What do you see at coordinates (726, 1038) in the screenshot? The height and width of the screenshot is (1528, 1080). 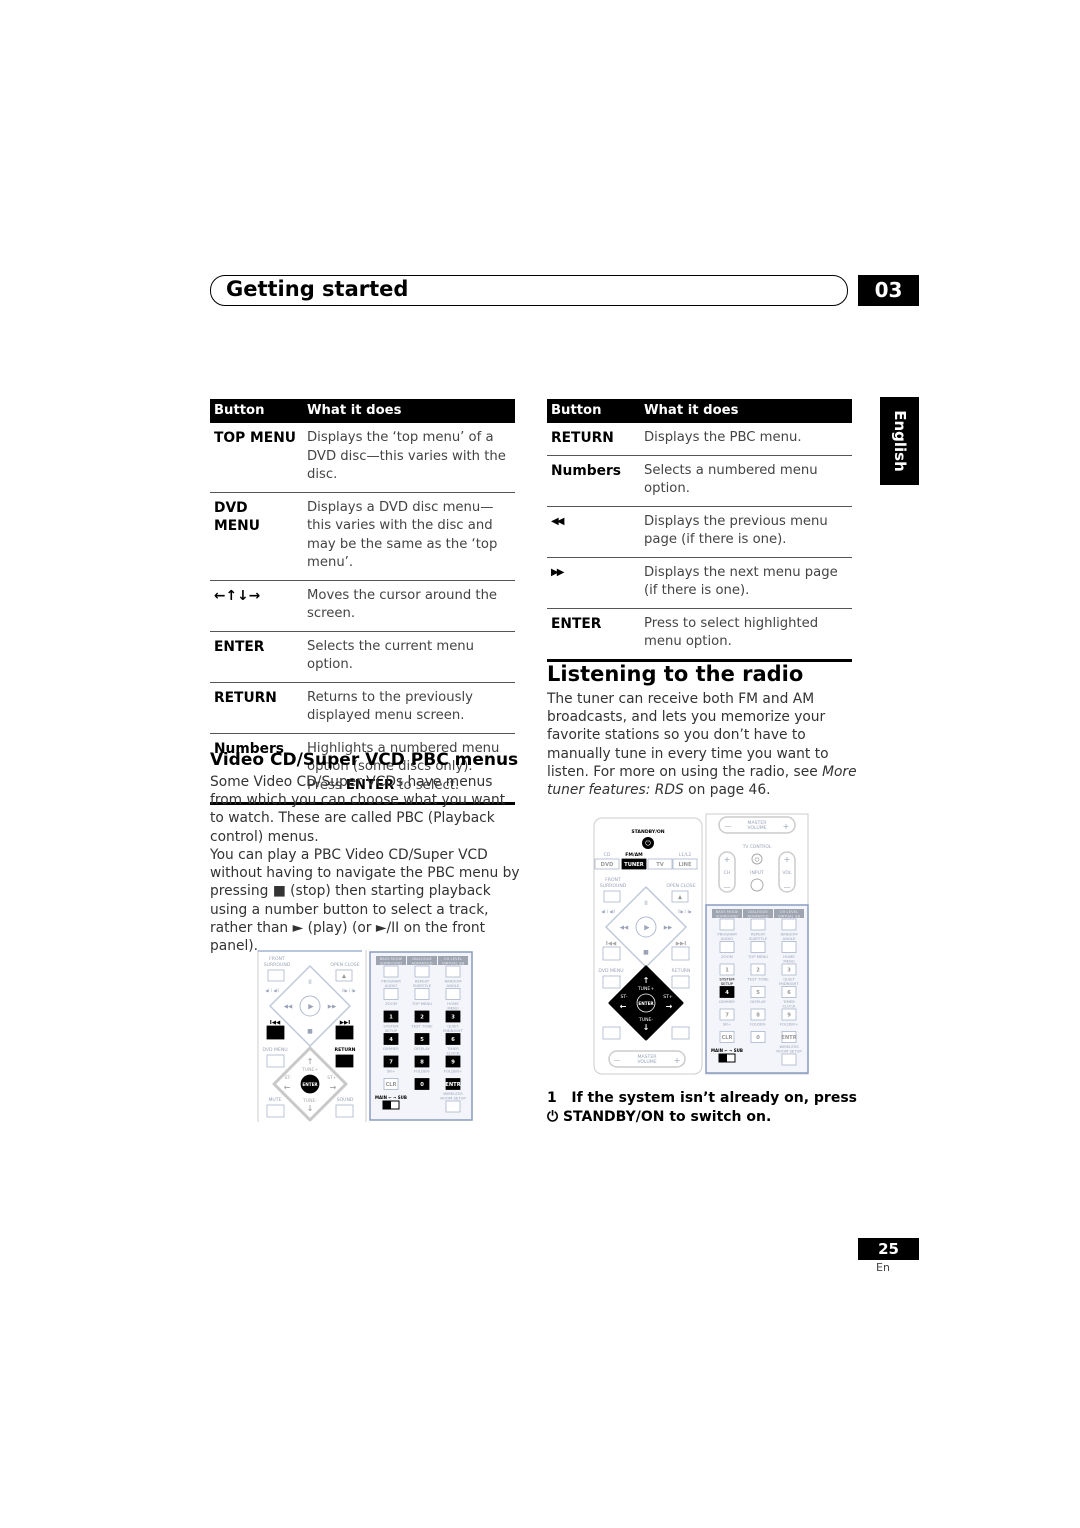 I see `remote-key-label: CLR` at bounding box center [726, 1038].